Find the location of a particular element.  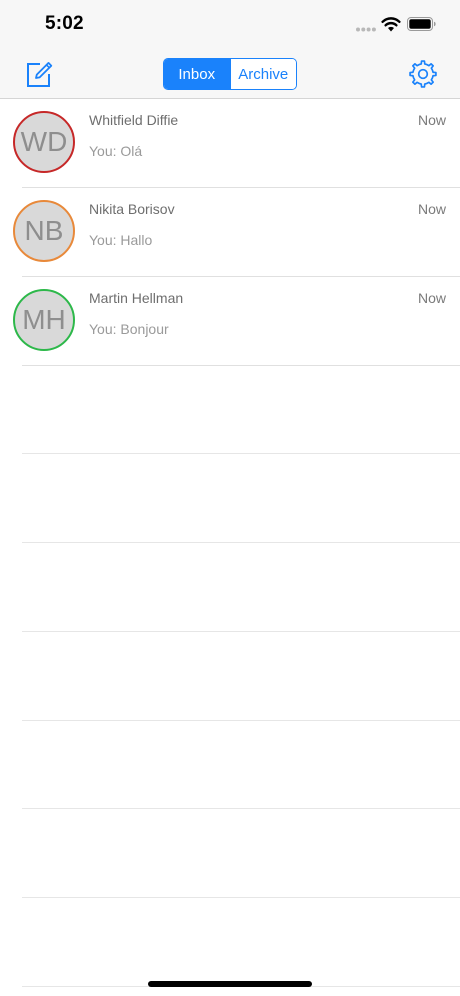

avatar: MH is located at coordinates (44, 320).